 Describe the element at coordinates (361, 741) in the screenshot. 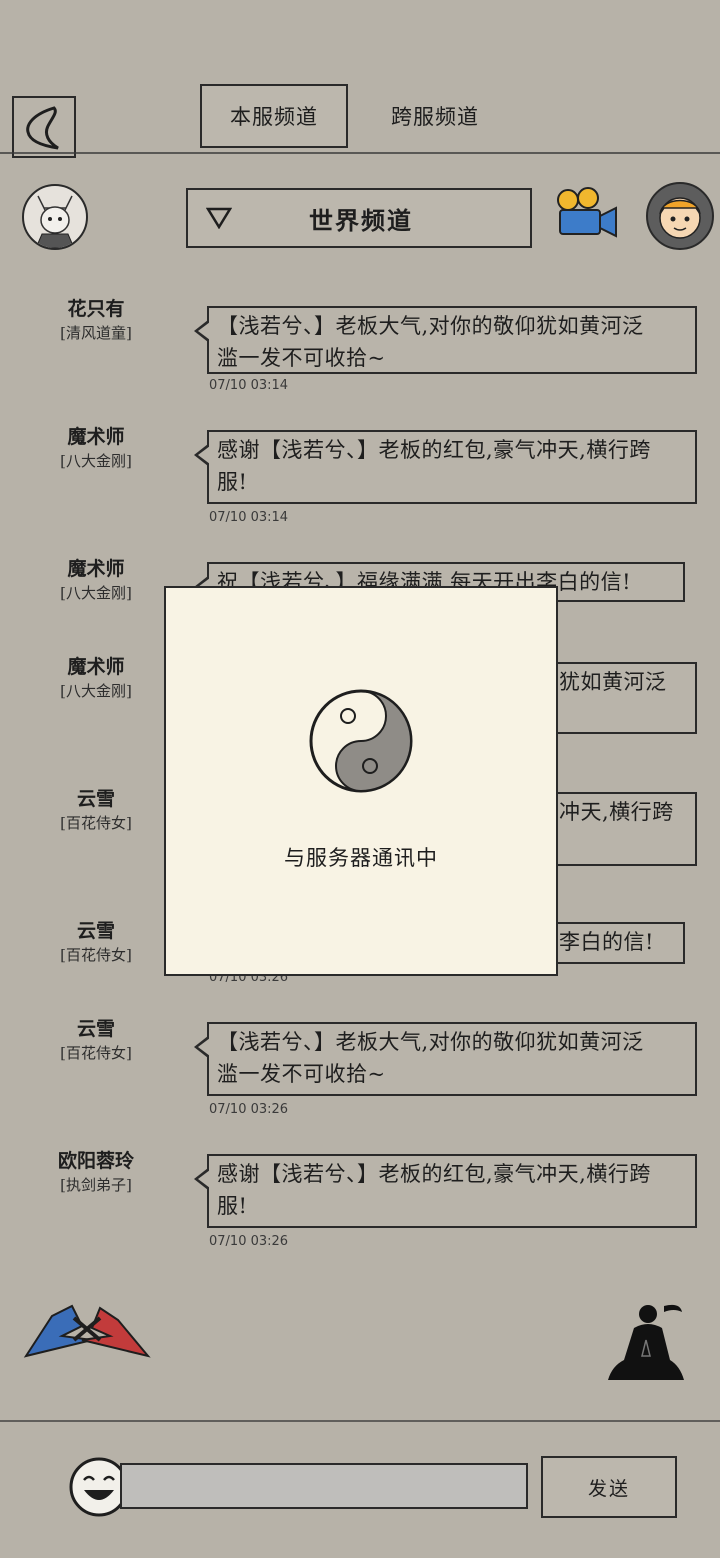

I see `yin-yang-icon` at that location.